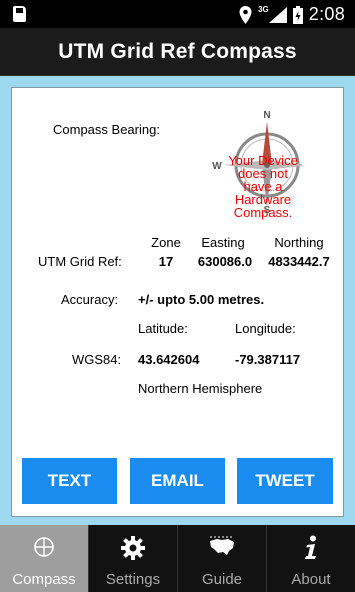 Image resolution: width=355 pixels, height=592 pixels. What do you see at coordinates (277, 14) in the screenshot?
I see `signal-icon` at bounding box center [277, 14].